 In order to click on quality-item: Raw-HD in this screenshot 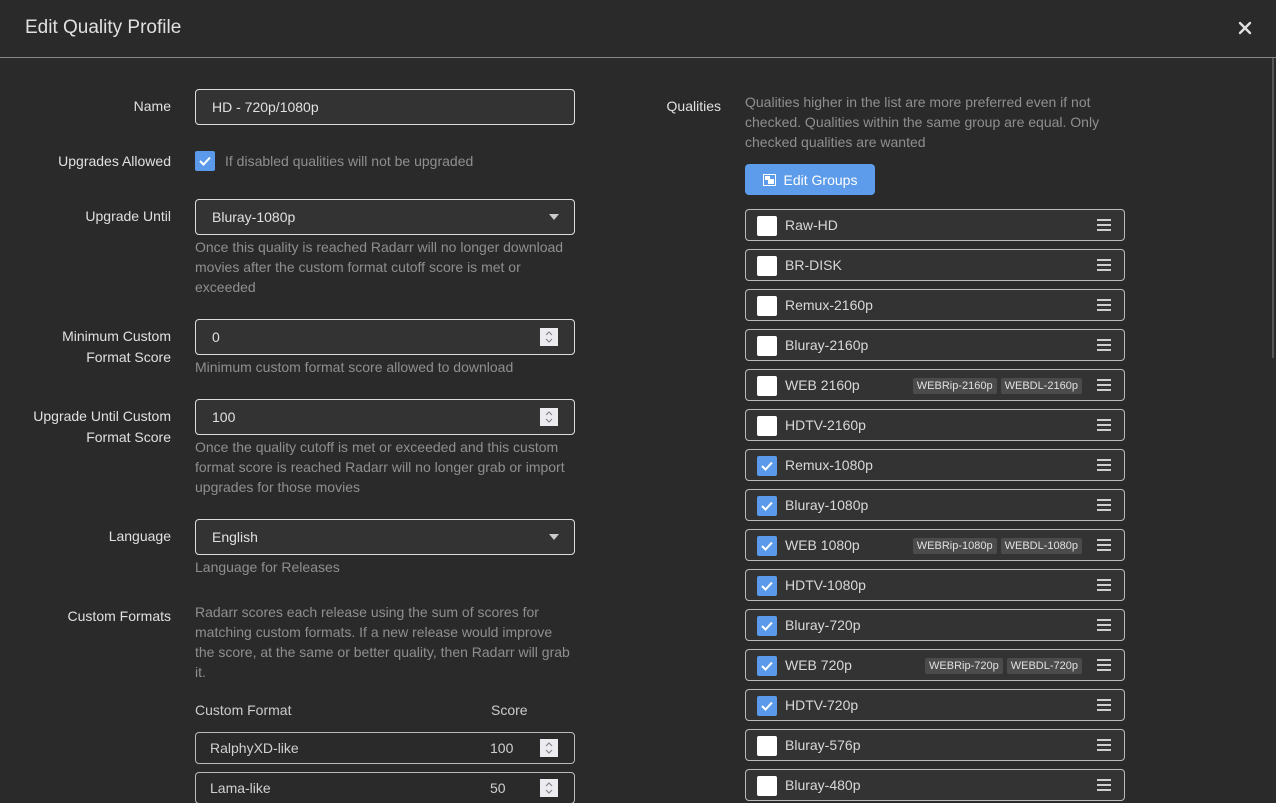, I will do `click(935, 225)`.